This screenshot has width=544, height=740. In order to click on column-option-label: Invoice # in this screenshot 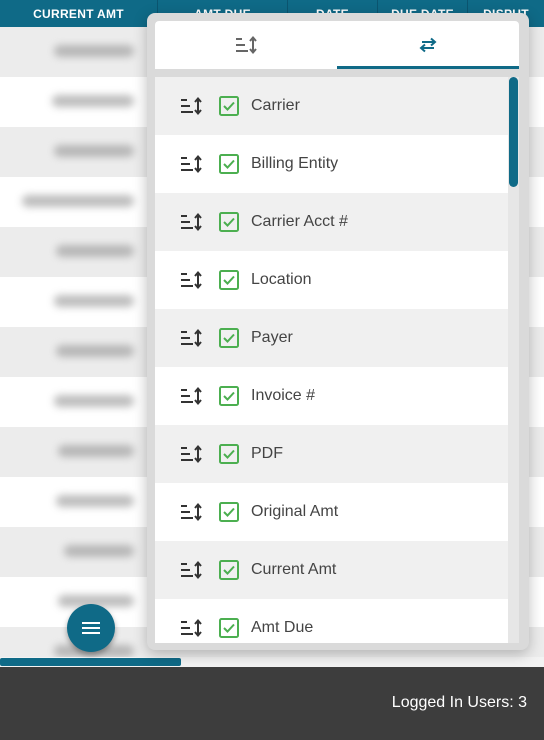, I will do `click(283, 395)`.